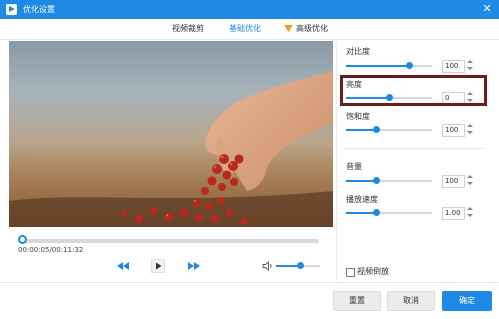 The height and width of the screenshot is (319, 499). Describe the element at coordinates (470, 129) in the screenshot. I see `saturation-stepper` at that location.